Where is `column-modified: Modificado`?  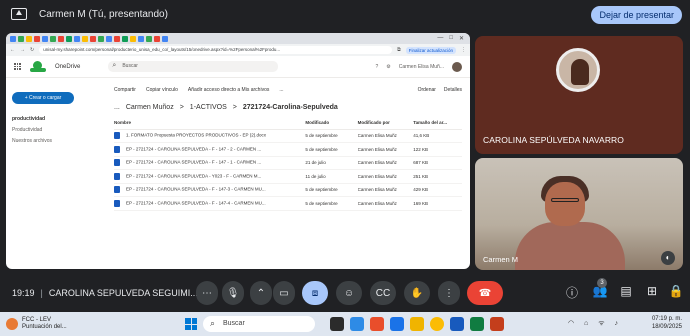 column-modified: Modificado is located at coordinates (331, 123).